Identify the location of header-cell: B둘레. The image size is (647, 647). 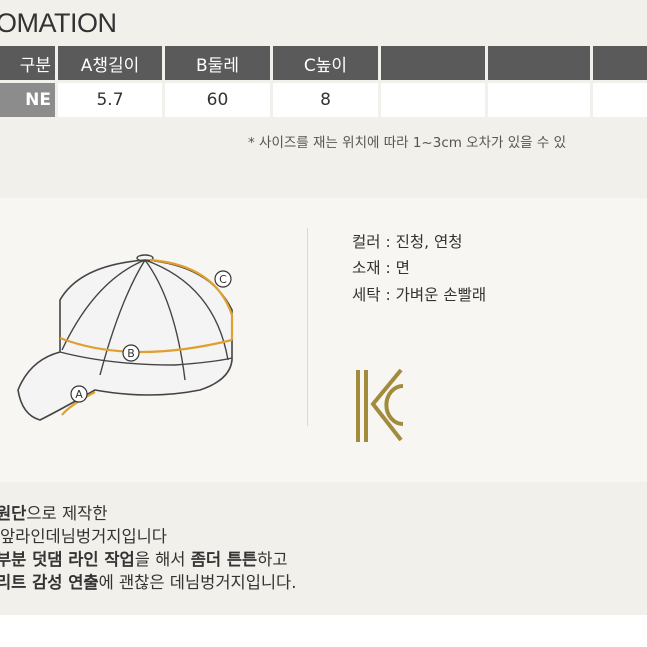
(217, 63).